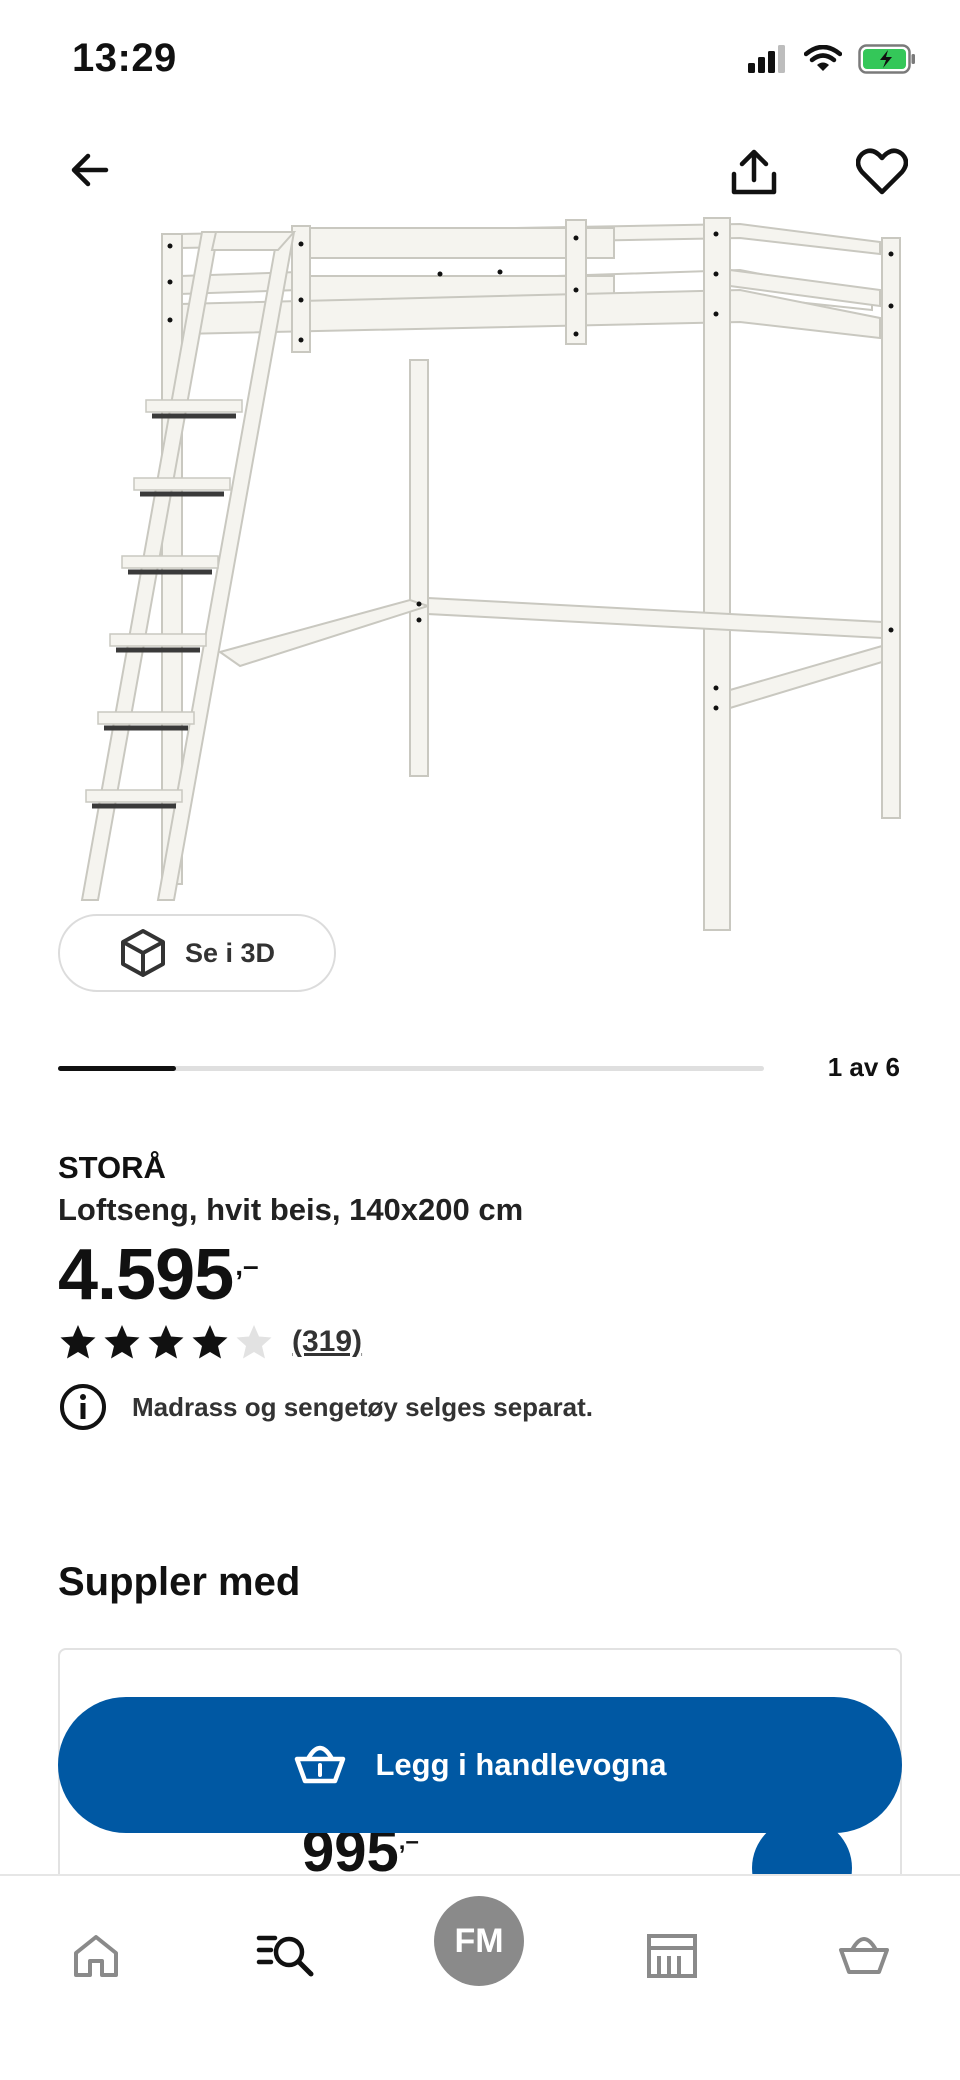  What do you see at coordinates (230, 952) in the screenshot?
I see `view-3d-label: Se i 3D` at bounding box center [230, 952].